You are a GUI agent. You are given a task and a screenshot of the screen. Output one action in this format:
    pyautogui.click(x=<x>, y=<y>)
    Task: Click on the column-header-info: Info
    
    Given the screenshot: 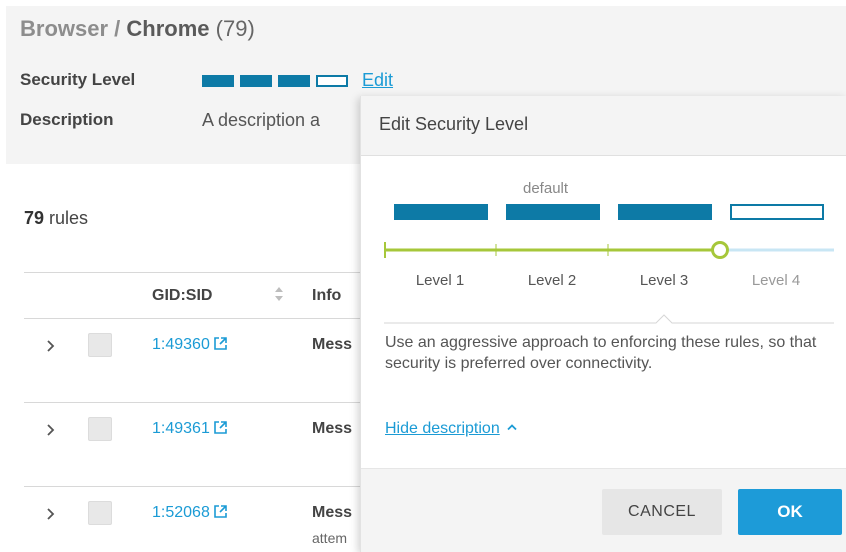 What is the action you would take?
    pyautogui.click(x=326, y=296)
    